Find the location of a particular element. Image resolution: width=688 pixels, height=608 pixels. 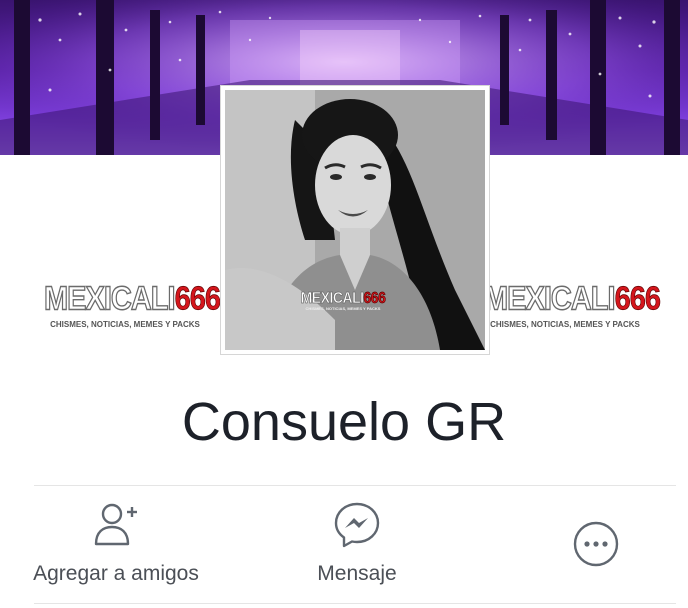

add-friend-button: Agregar a amigos is located at coordinates (116, 543).